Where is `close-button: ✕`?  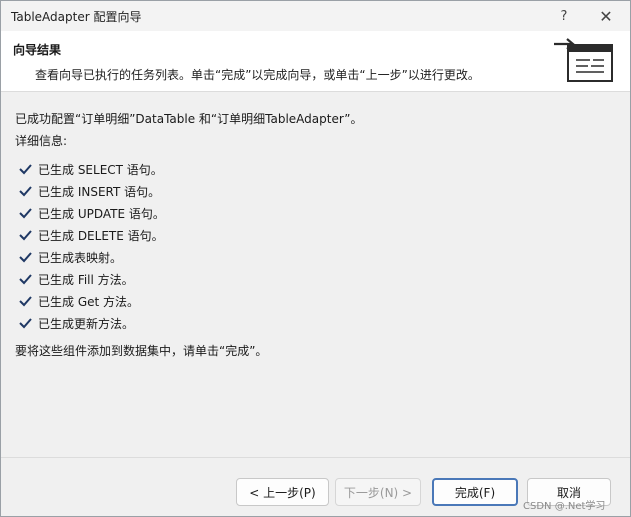 close-button: ✕ is located at coordinates (606, 16).